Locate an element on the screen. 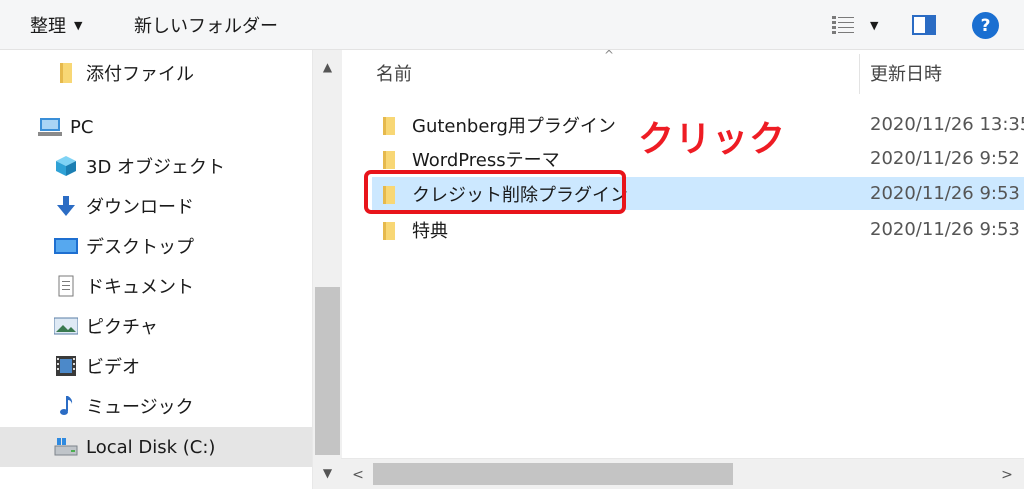 This screenshot has width=1024, height=489. click-annotation: クリック is located at coordinates (712, 139).